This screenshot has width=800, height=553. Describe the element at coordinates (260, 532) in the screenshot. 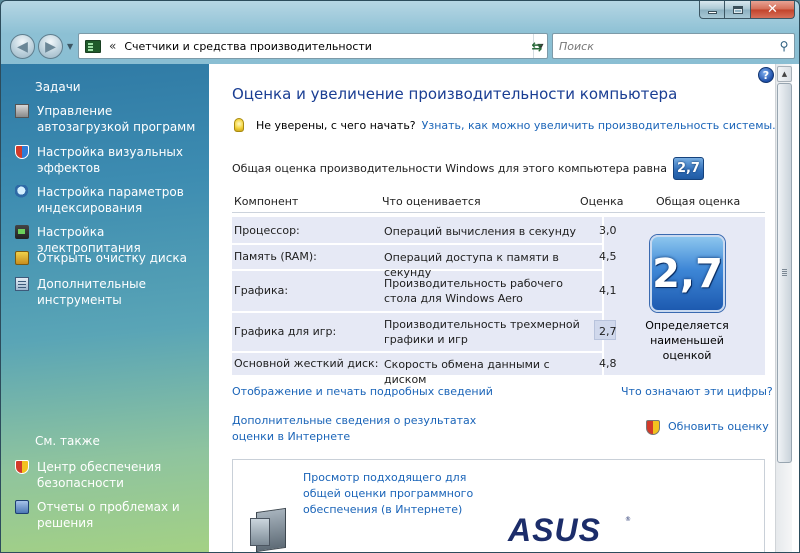

I see `software-box-front` at that location.